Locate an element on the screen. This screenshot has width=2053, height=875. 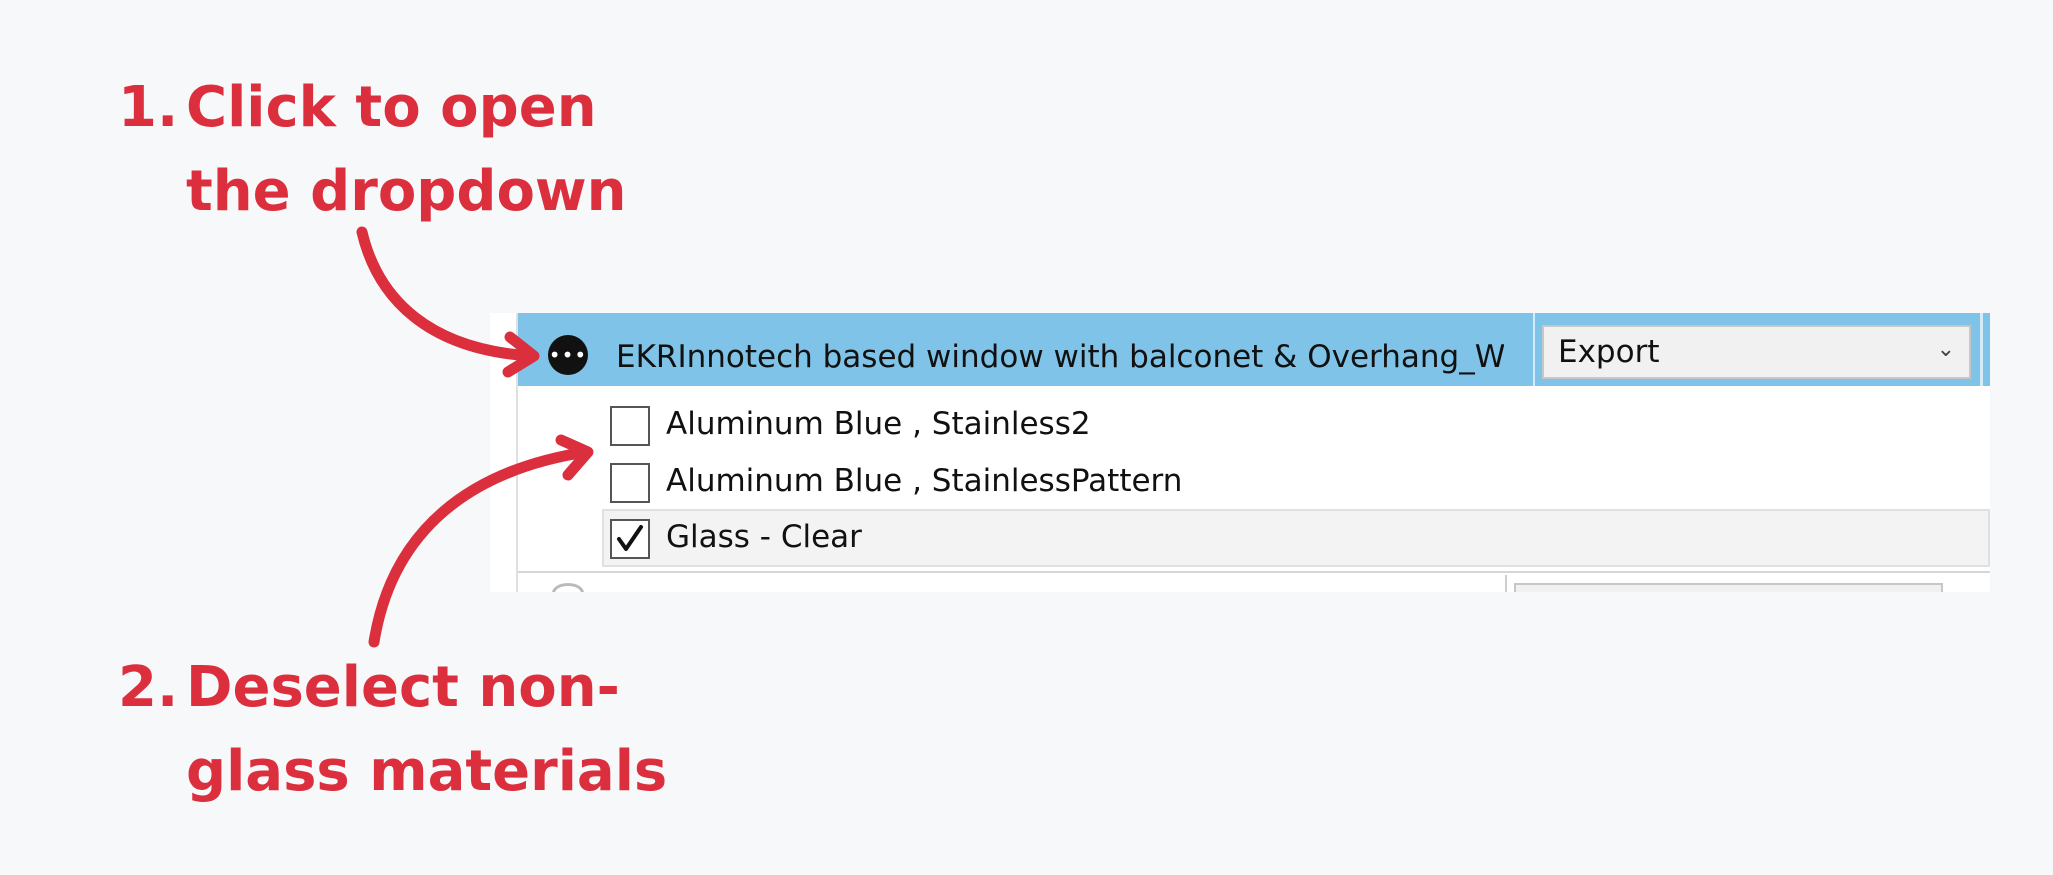
material-item-label: Glass - Clear is located at coordinates (764, 537).